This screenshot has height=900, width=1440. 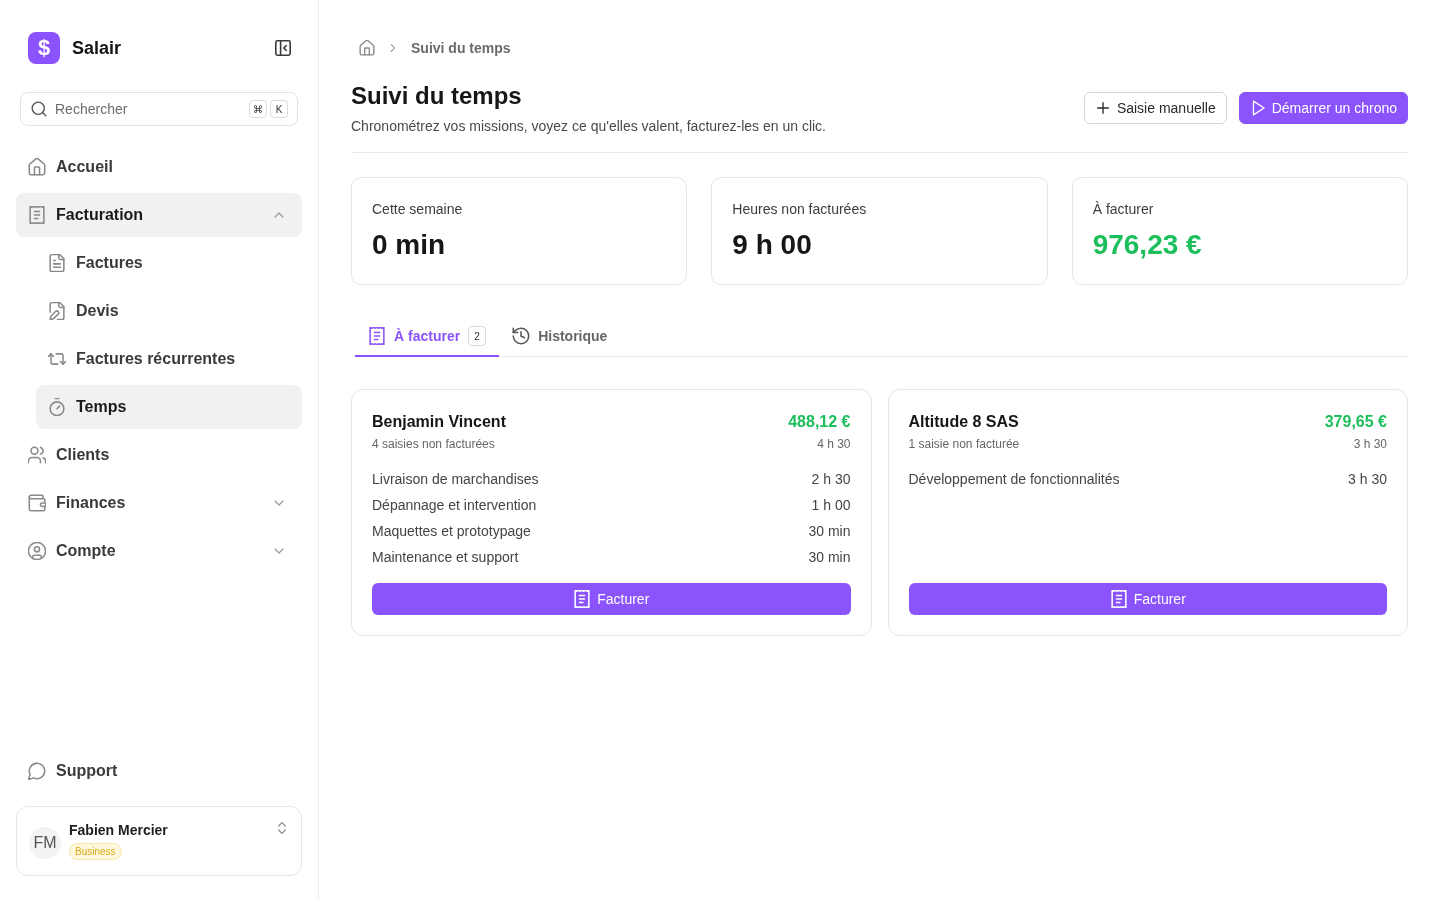 What do you see at coordinates (57, 311) in the screenshot?
I see `document-pen-icon` at bounding box center [57, 311].